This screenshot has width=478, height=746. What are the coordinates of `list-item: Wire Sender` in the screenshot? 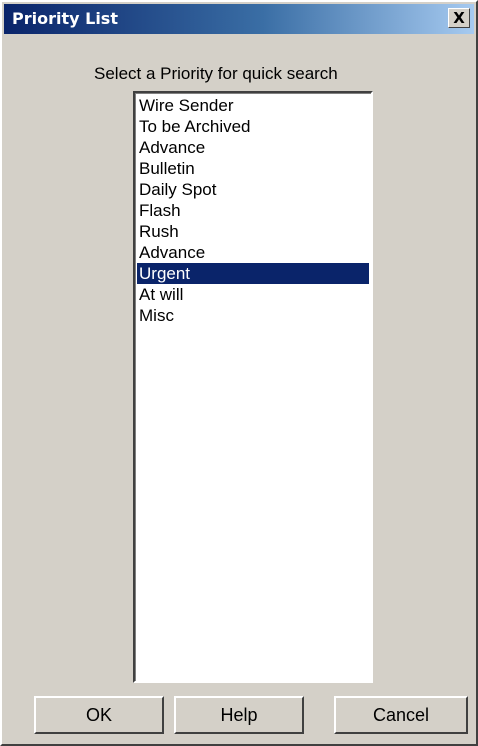 It's located at (253, 105).